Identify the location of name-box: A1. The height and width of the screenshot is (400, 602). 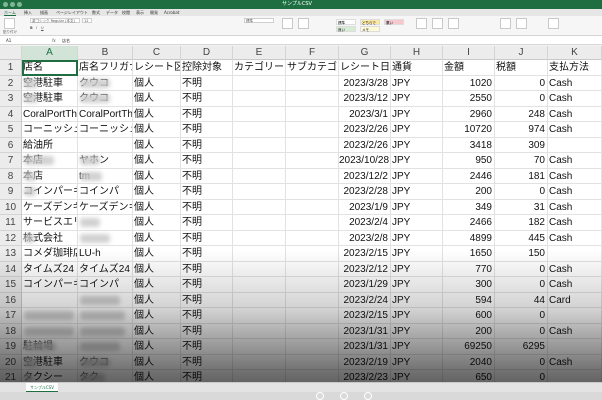
(18, 40).